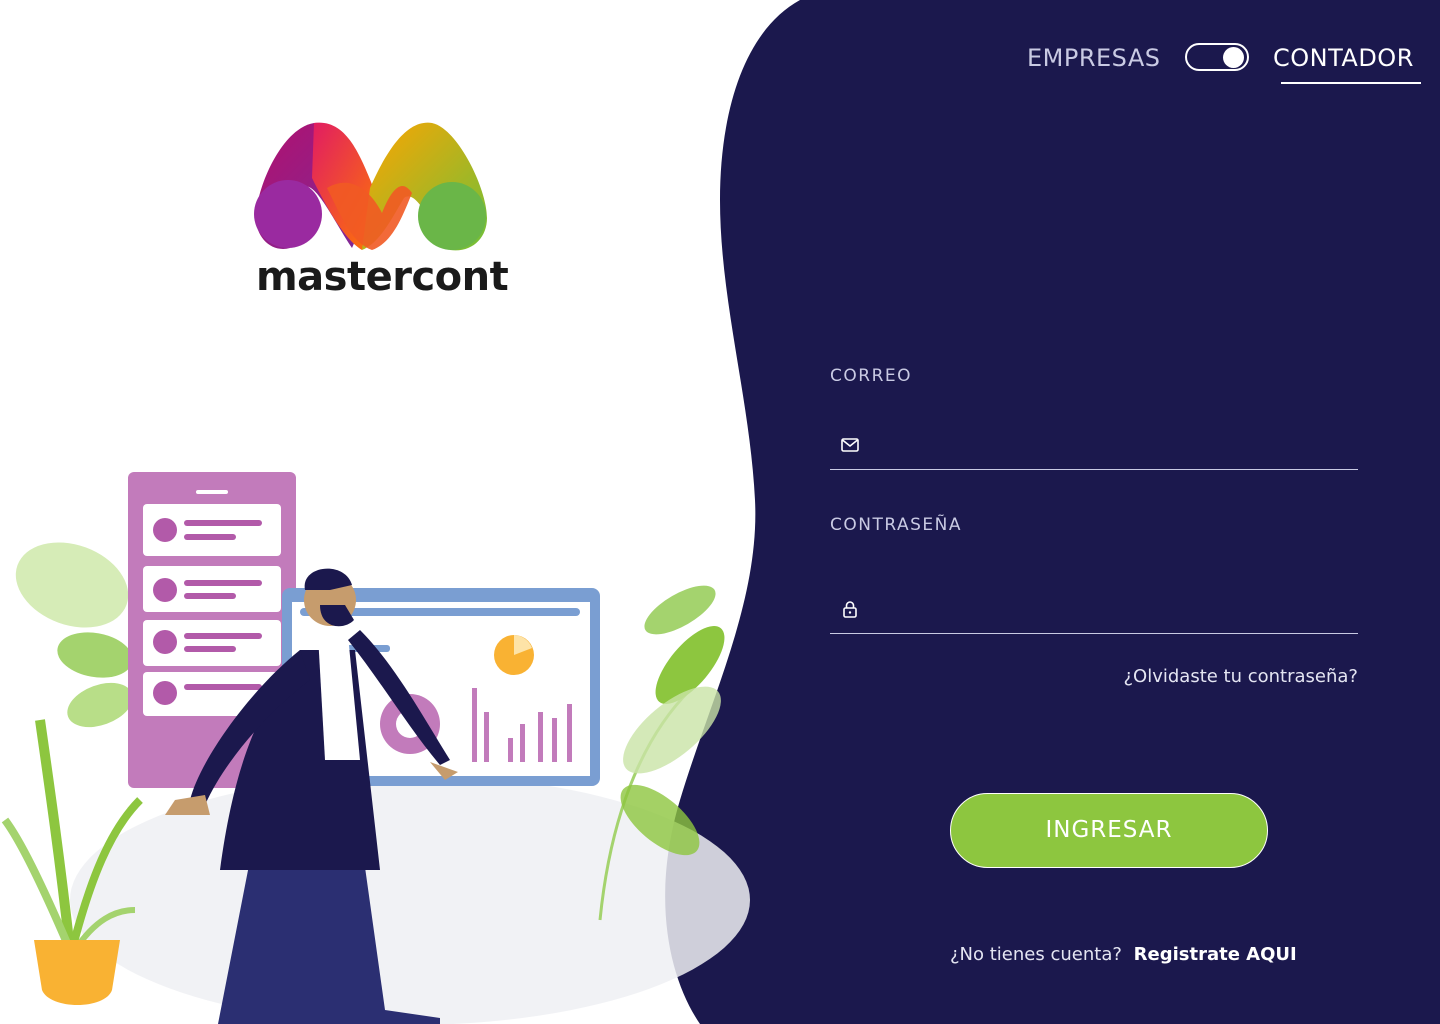 The height and width of the screenshot is (1024, 1440). I want to click on mode-empresas: EMPRESAS, so click(1094, 58).